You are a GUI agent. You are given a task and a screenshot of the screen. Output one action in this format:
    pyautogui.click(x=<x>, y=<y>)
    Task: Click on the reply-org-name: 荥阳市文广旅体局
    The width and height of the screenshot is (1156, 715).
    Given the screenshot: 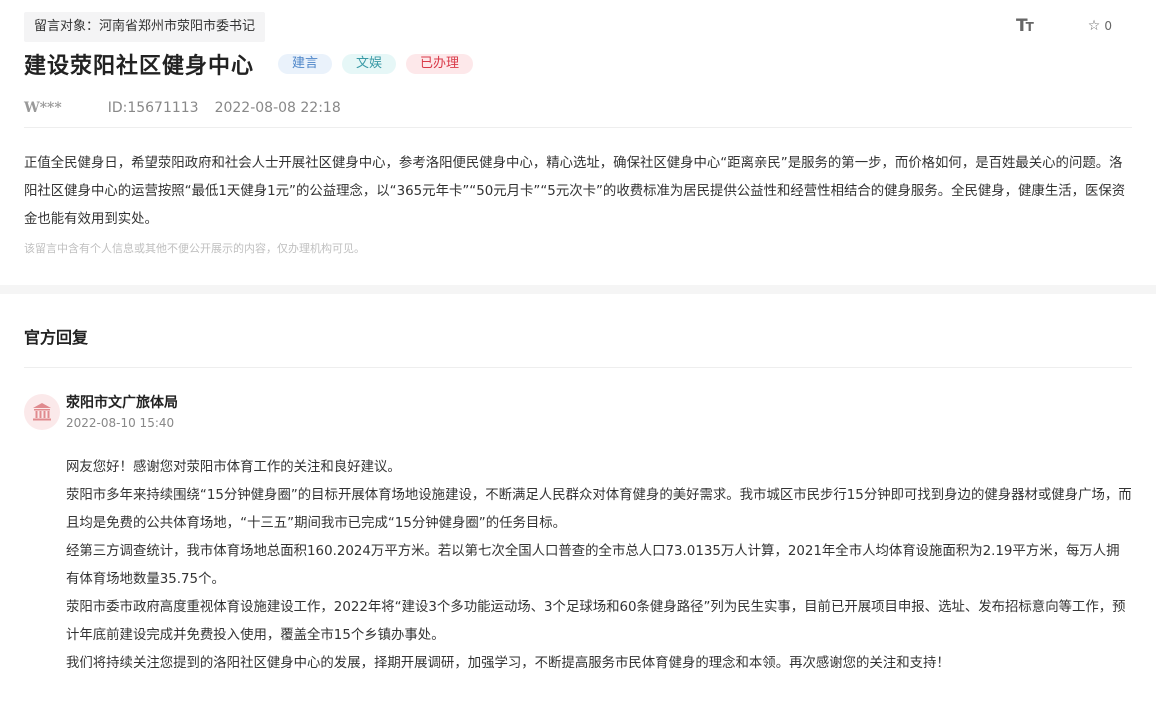 What is the action you would take?
    pyautogui.click(x=122, y=403)
    